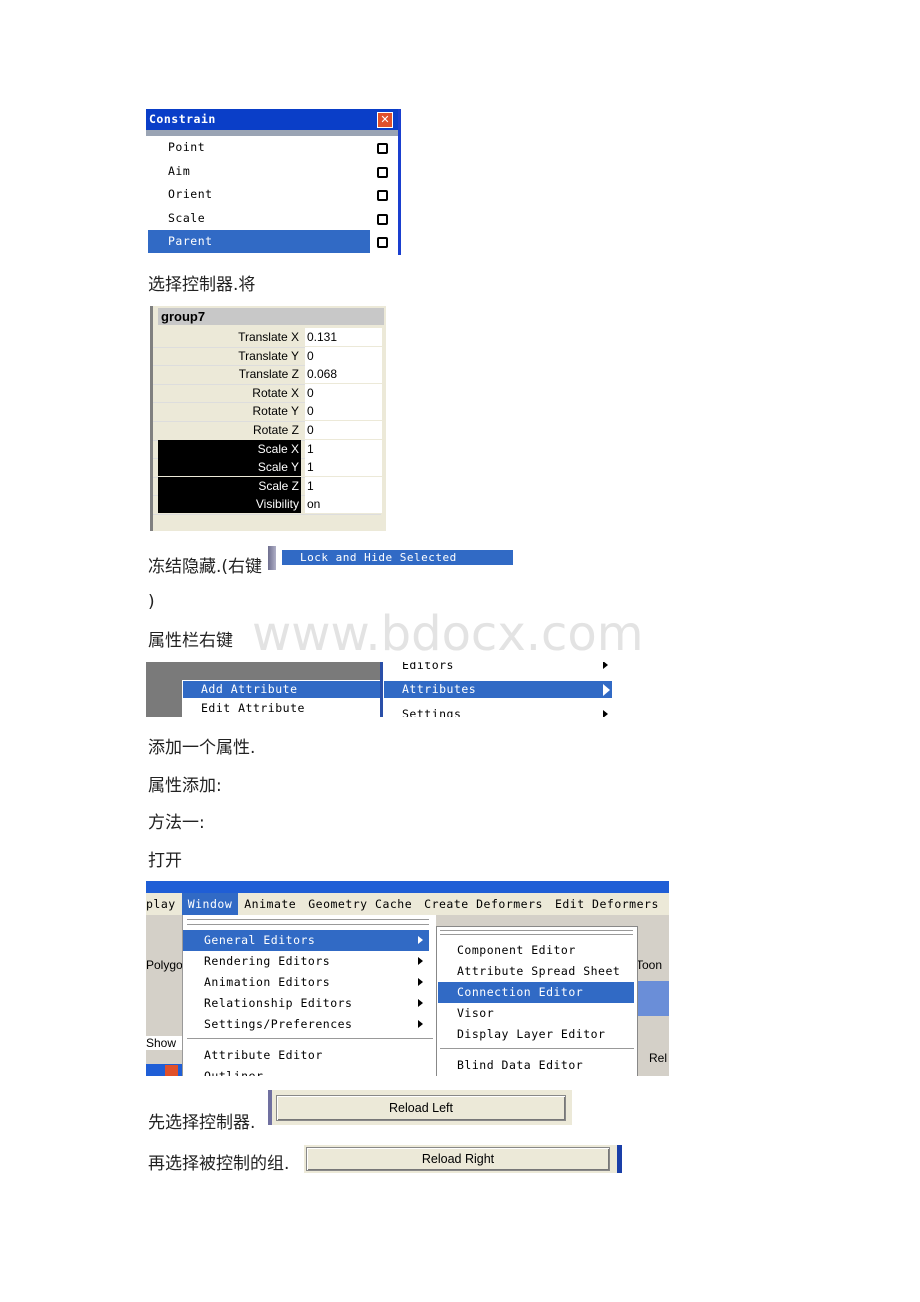 Image resolution: width=920 pixels, height=1302 pixels. What do you see at coordinates (667, 904) in the screenshot?
I see `menubar-item: Sk` at bounding box center [667, 904].